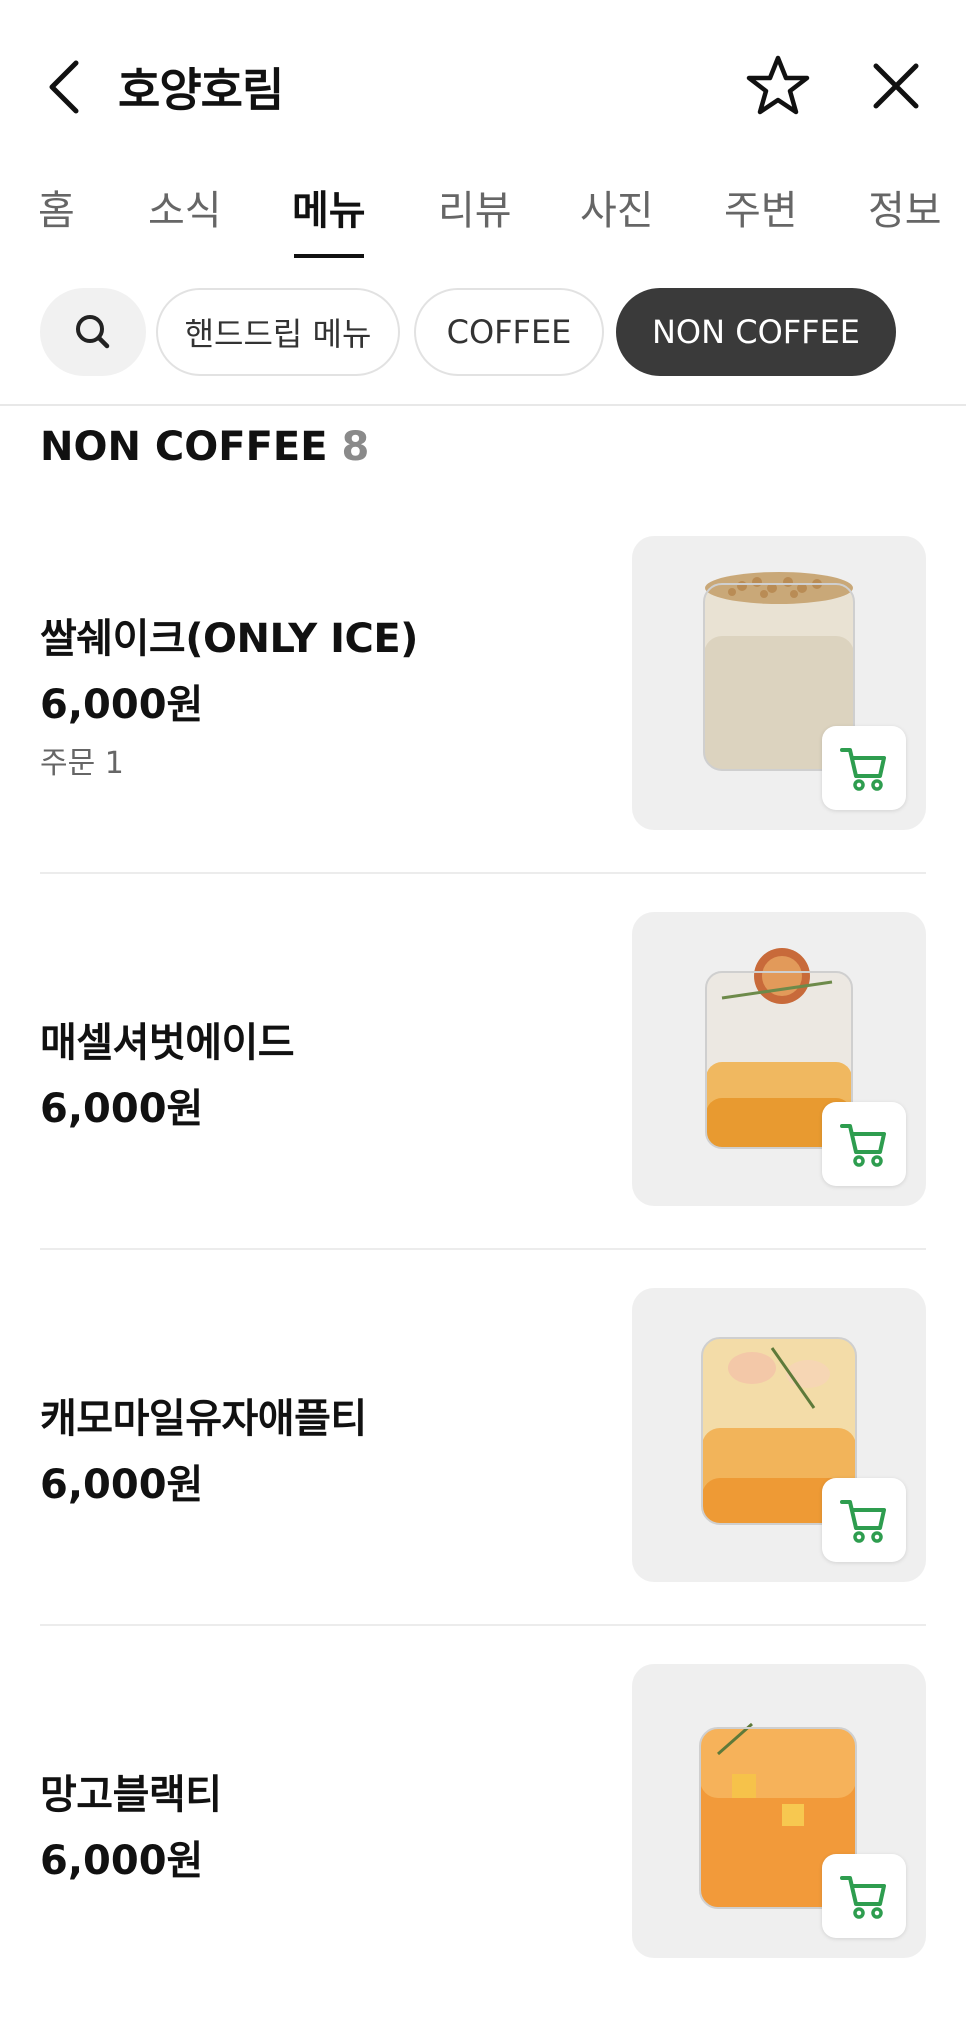  What do you see at coordinates (756, 332) in the screenshot?
I see `filter-chip-non-coffee: NON COFFEE` at bounding box center [756, 332].